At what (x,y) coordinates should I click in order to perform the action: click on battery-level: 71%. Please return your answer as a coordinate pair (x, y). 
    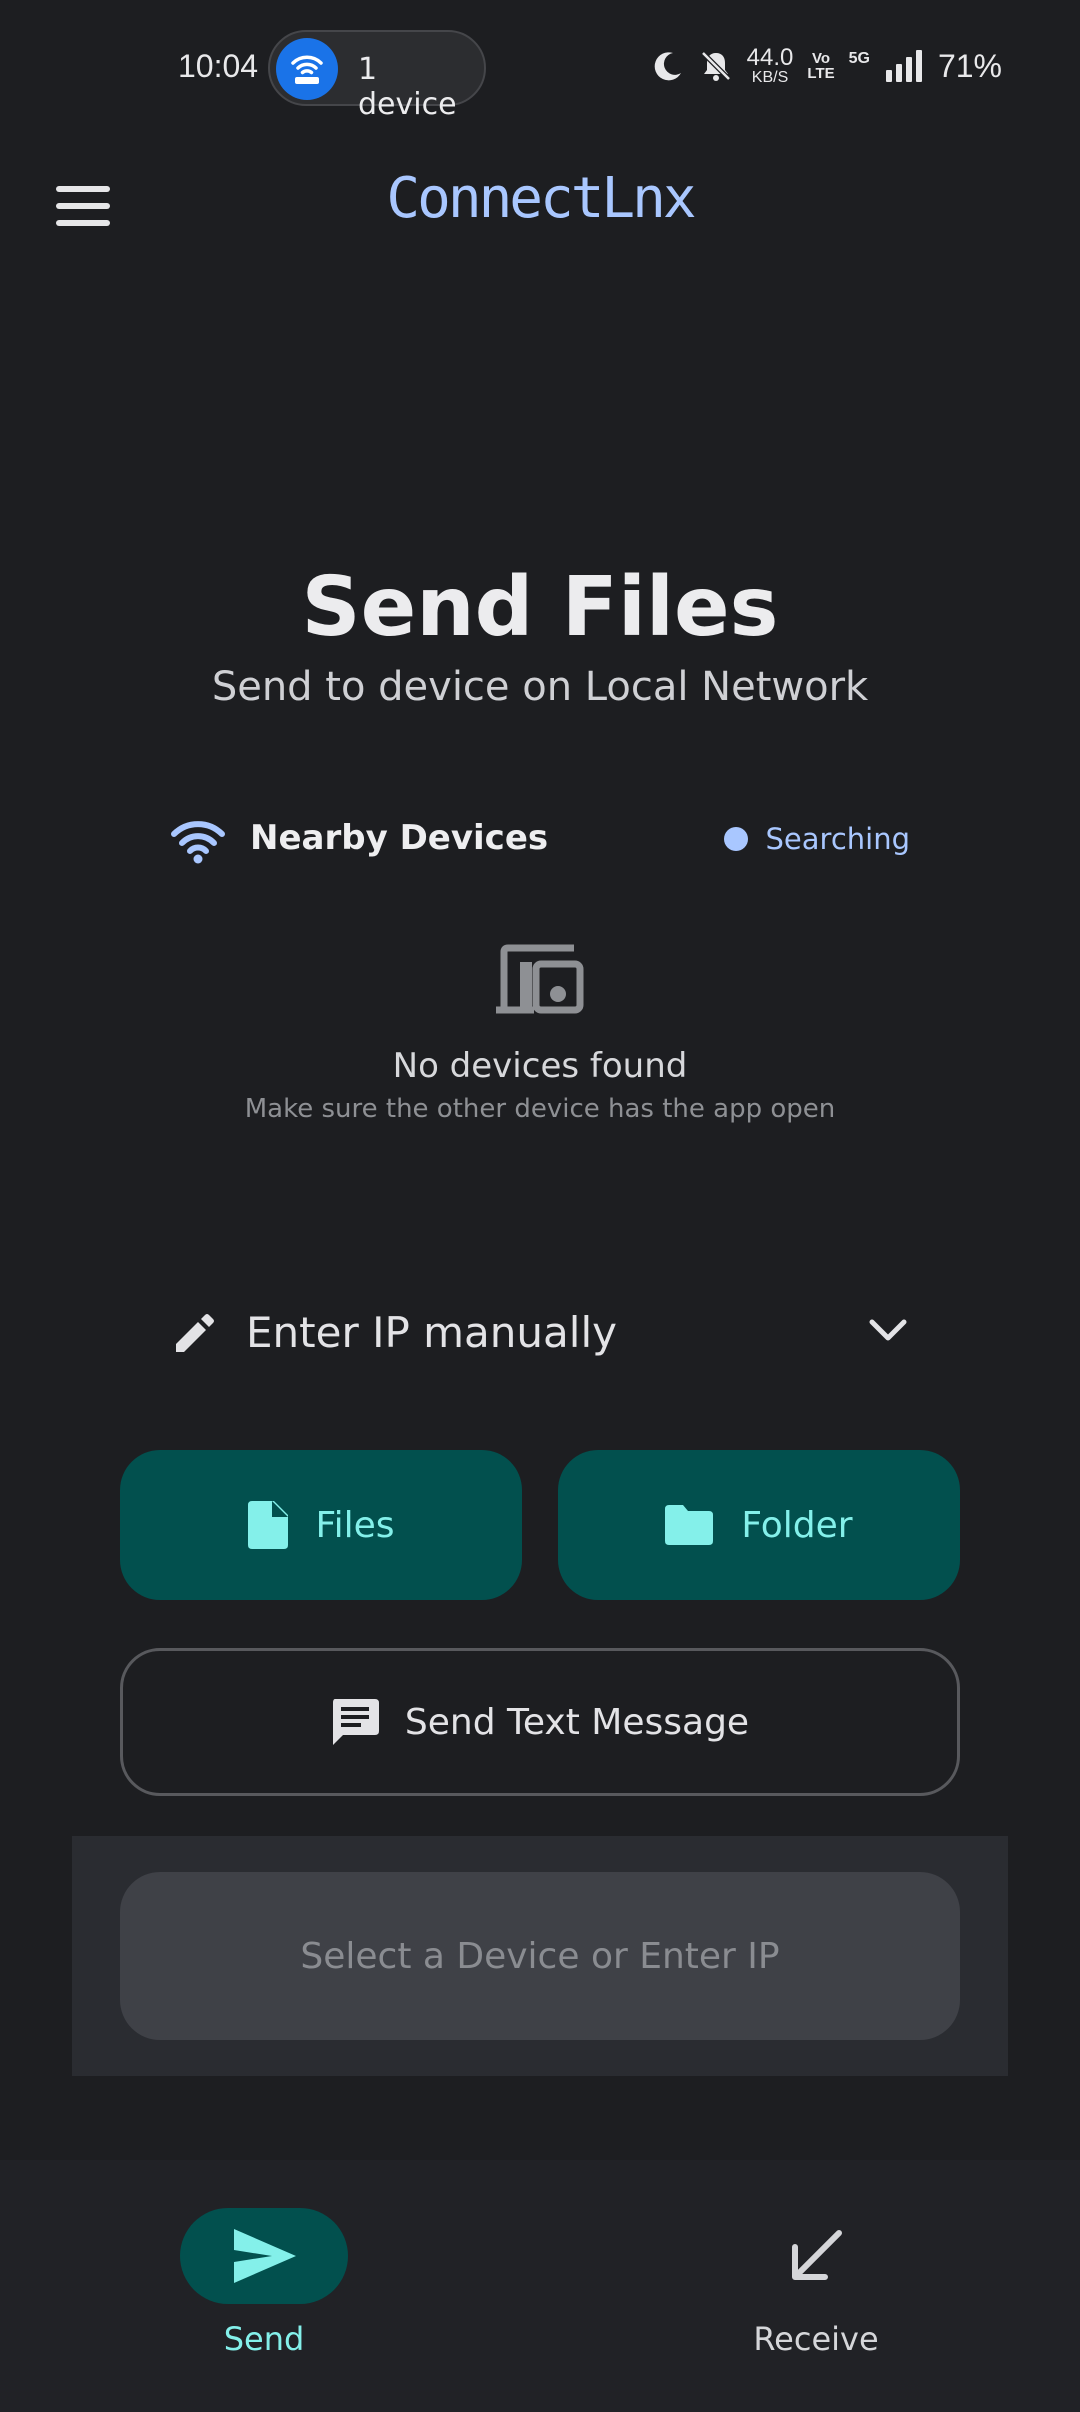
    Looking at the image, I should click on (969, 65).